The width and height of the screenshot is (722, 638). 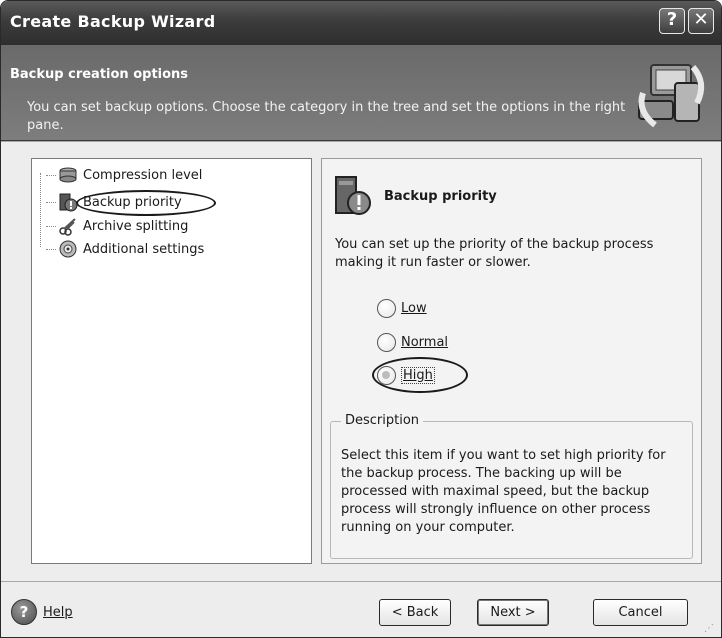 What do you see at coordinates (440, 196) in the screenshot?
I see `panel-title: Backup priority` at bounding box center [440, 196].